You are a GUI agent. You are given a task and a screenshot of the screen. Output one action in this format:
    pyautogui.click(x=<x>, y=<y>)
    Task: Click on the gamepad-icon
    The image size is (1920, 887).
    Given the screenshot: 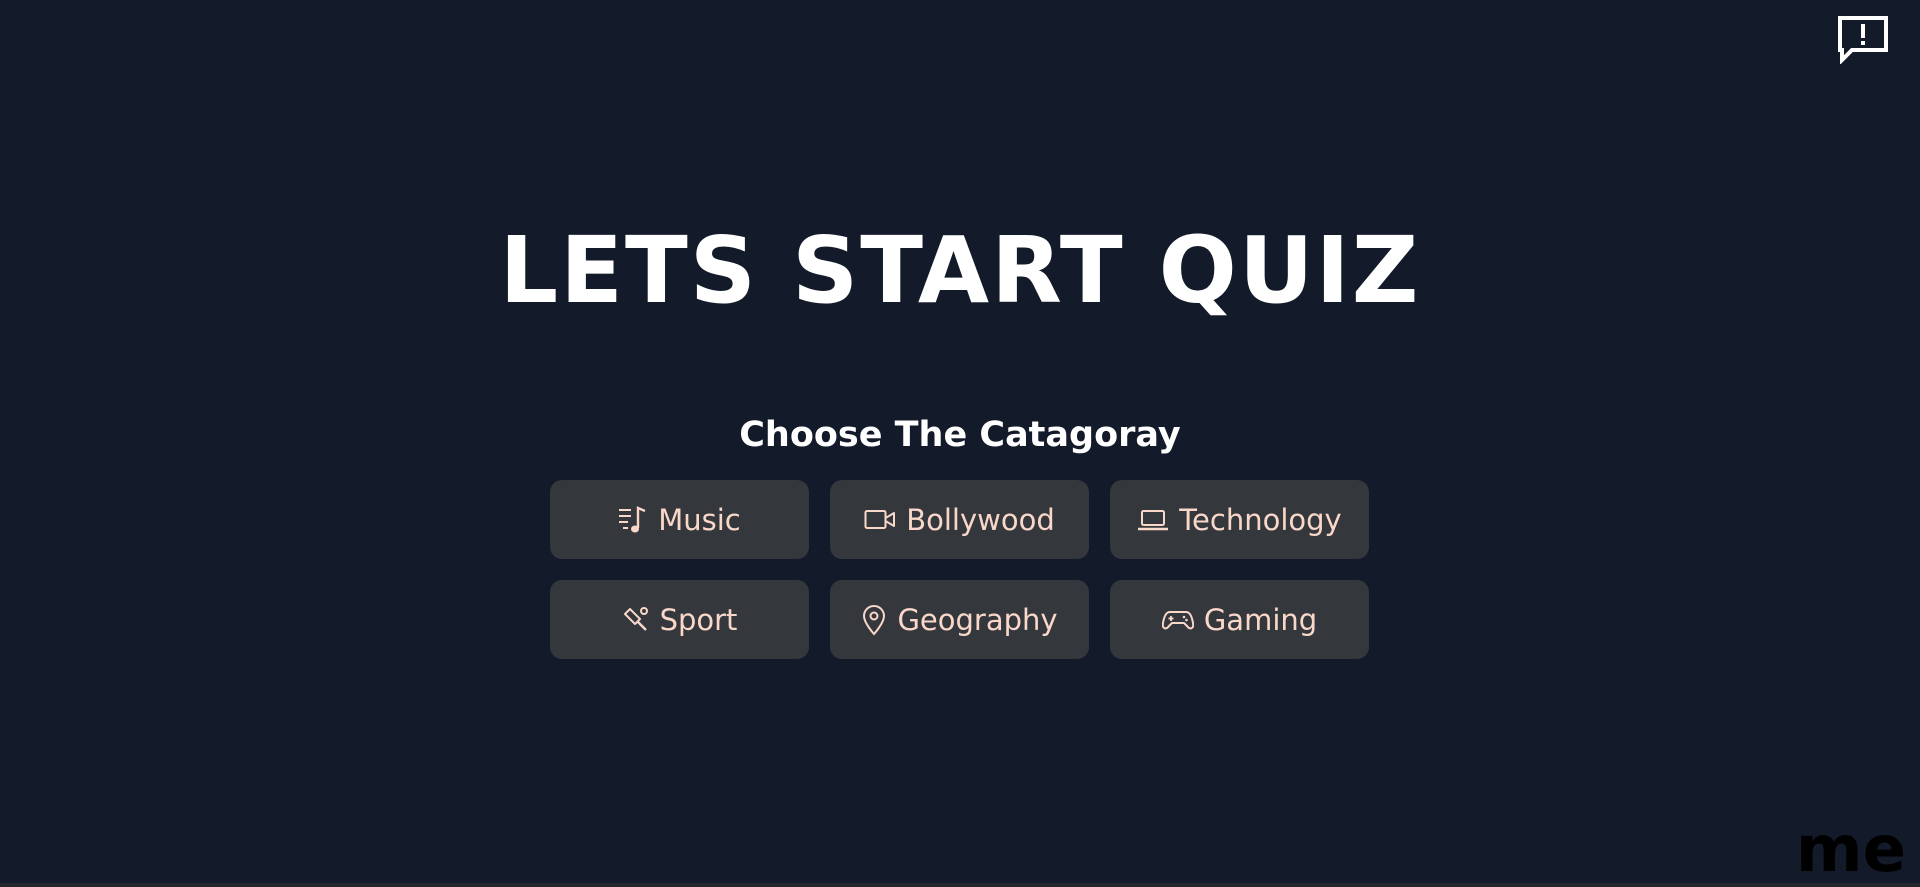 What is the action you would take?
    pyautogui.click(x=1177, y=620)
    